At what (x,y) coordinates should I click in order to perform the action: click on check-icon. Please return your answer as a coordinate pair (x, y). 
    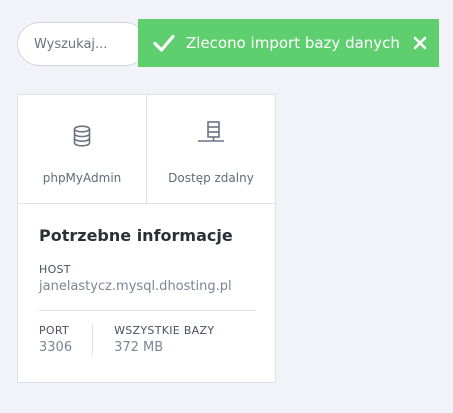
    Looking at the image, I should click on (164, 43).